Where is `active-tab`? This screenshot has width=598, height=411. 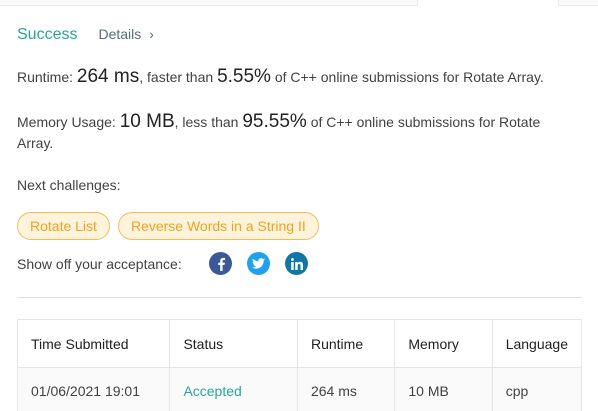
active-tab is located at coordinates (488, 3).